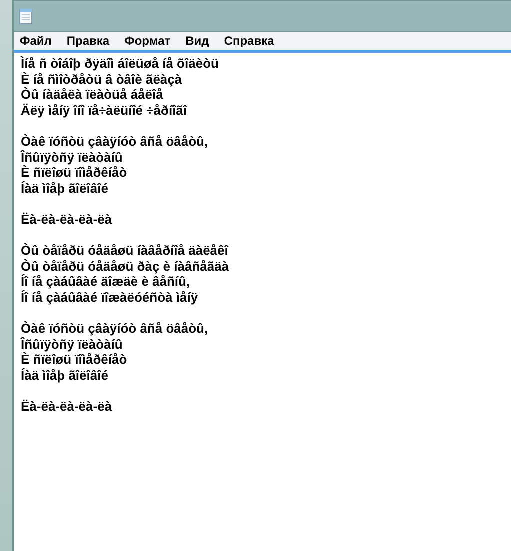 The width and height of the screenshot is (511, 551). What do you see at coordinates (88, 41) in the screenshot?
I see `menu-item: Правка` at bounding box center [88, 41].